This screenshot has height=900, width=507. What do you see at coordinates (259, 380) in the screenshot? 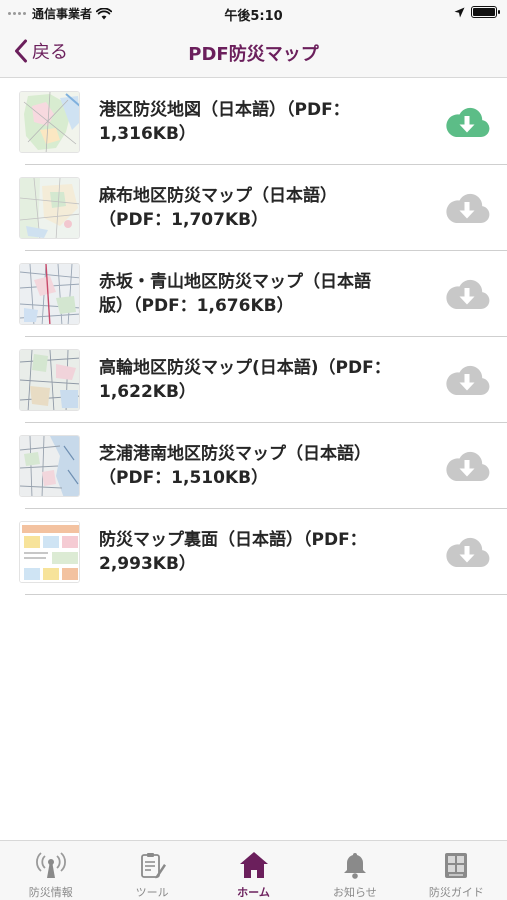
I see `pdf-title: 高輪地区防災マップ(日本語)（PDF： 1,622KB）` at bounding box center [259, 380].